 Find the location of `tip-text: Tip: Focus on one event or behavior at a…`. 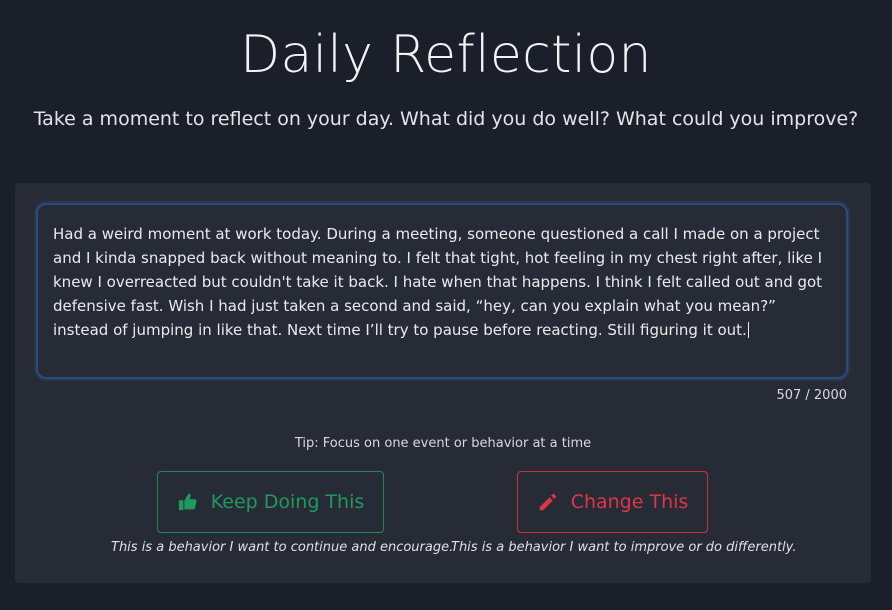

tip-text: Tip: Focus on one event or behavior at a… is located at coordinates (443, 443).